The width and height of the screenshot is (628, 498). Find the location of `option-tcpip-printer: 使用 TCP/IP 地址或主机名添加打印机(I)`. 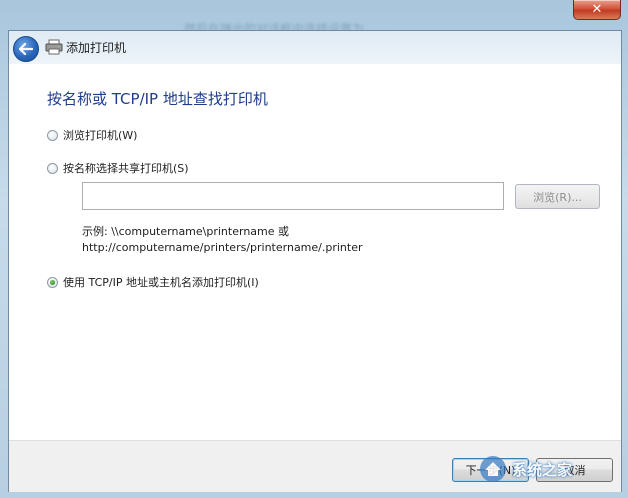

option-tcpip-printer: 使用 TCP/IP 地址或主机名添加打印机(I) is located at coordinates (153, 282).